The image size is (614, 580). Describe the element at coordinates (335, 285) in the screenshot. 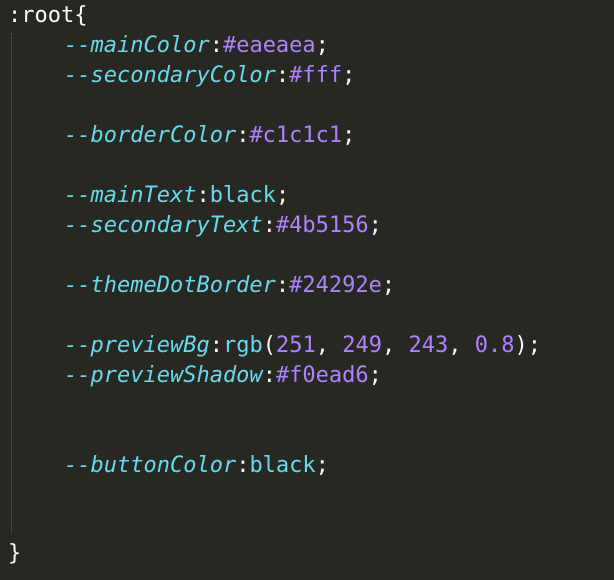

I see `property-value: #24292e` at that location.